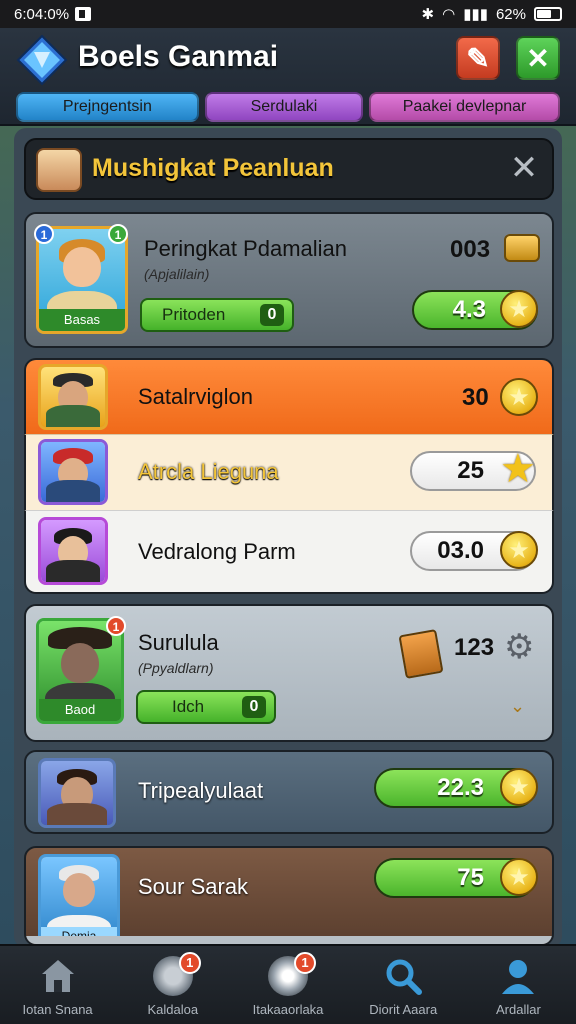 This screenshot has width=576, height=1024. What do you see at coordinates (421, 654) in the screenshot?
I see `cards-icon` at bounding box center [421, 654].